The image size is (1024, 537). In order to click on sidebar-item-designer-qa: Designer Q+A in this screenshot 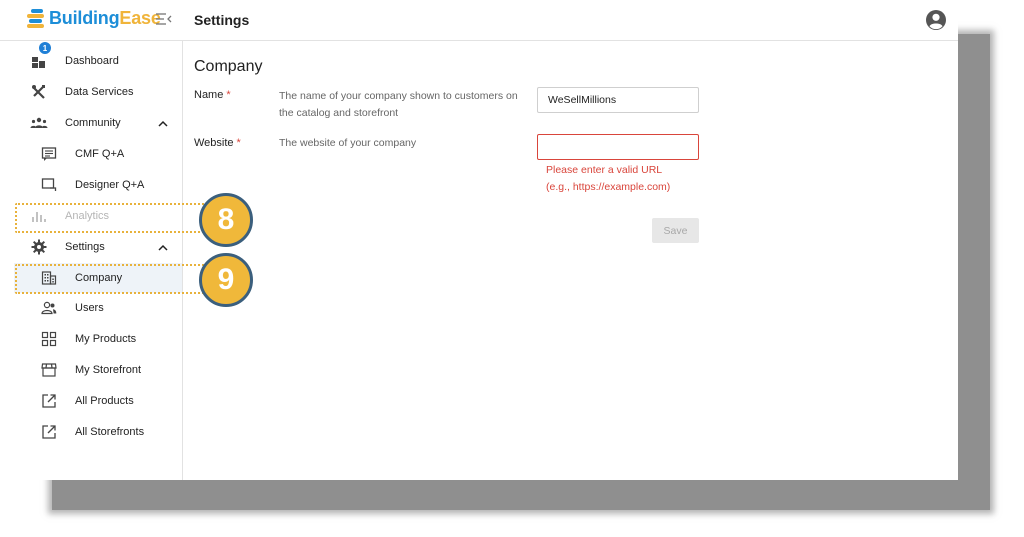, I will do `click(98, 185)`.